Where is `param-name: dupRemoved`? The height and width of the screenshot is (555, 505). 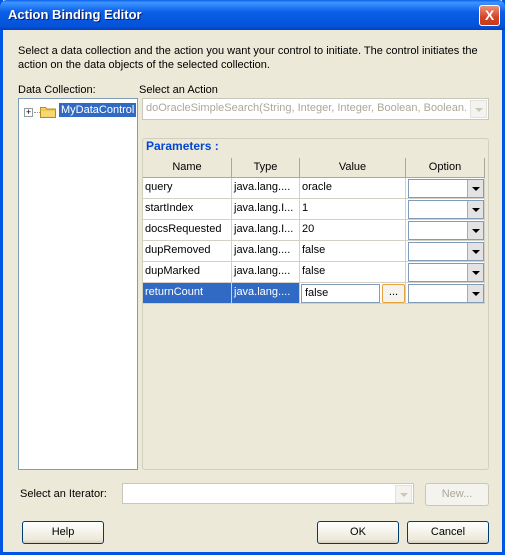 param-name: dupRemoved is located at coordinates (187, 251).